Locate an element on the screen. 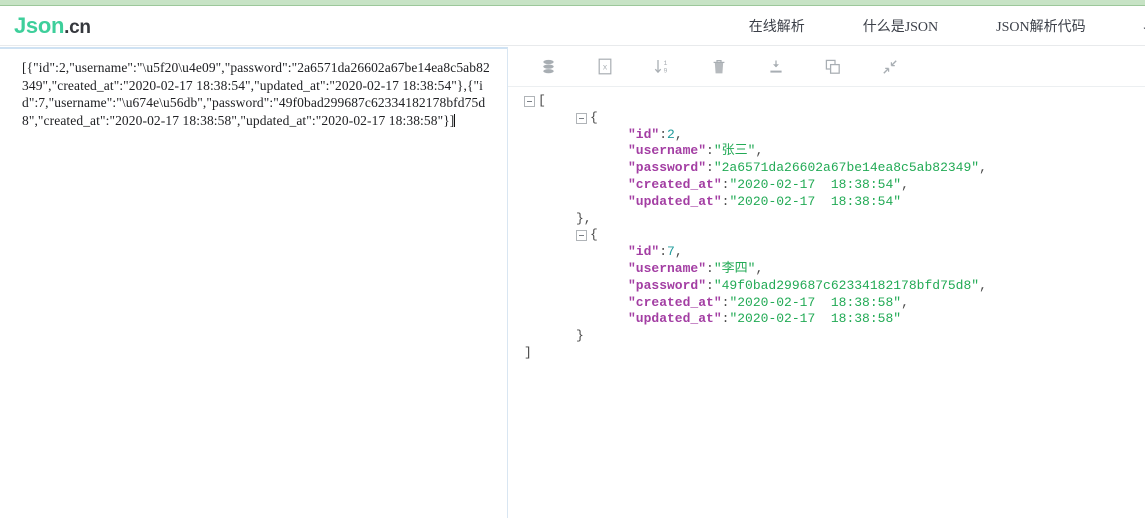  main-nav: 在线解析什么是JSONJSON解析代码JSO is located at coordinates (918, 26).